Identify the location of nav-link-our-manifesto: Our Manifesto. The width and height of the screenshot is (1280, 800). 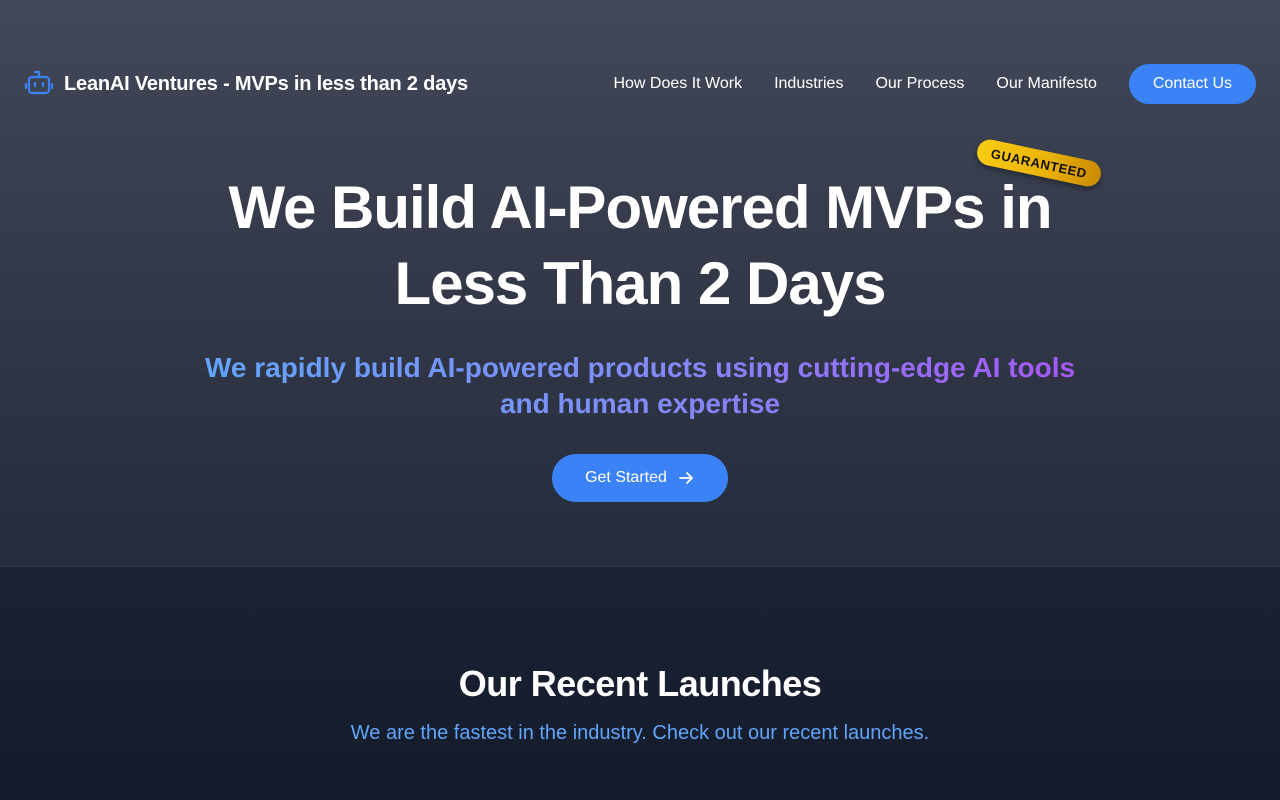
(1046, 84).